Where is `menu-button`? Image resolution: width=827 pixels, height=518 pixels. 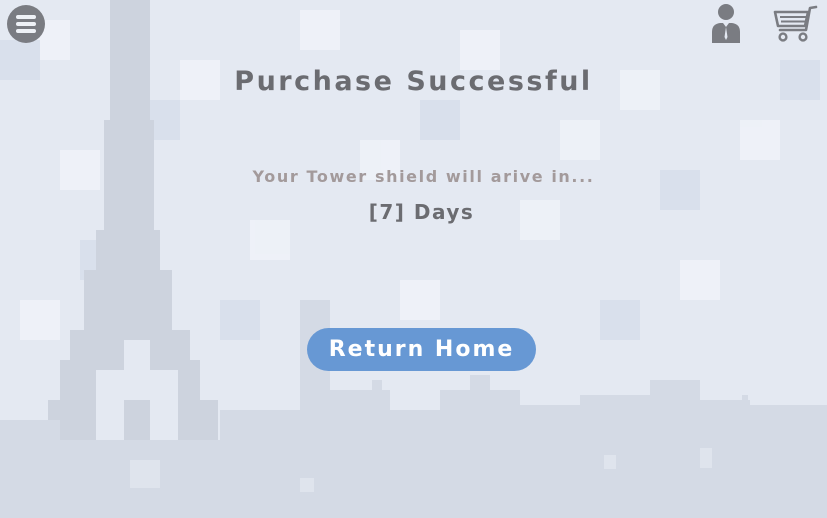
menu-button is located at coordinates (26, 24).